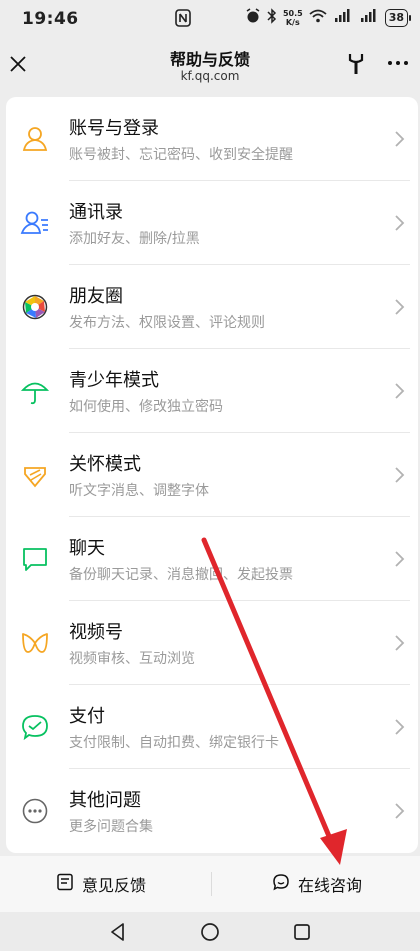 This screenshot has width=420, height=951. Describe the element at coordinates (183, 20) in the screenshot. I see `nfc-icon` at that location.